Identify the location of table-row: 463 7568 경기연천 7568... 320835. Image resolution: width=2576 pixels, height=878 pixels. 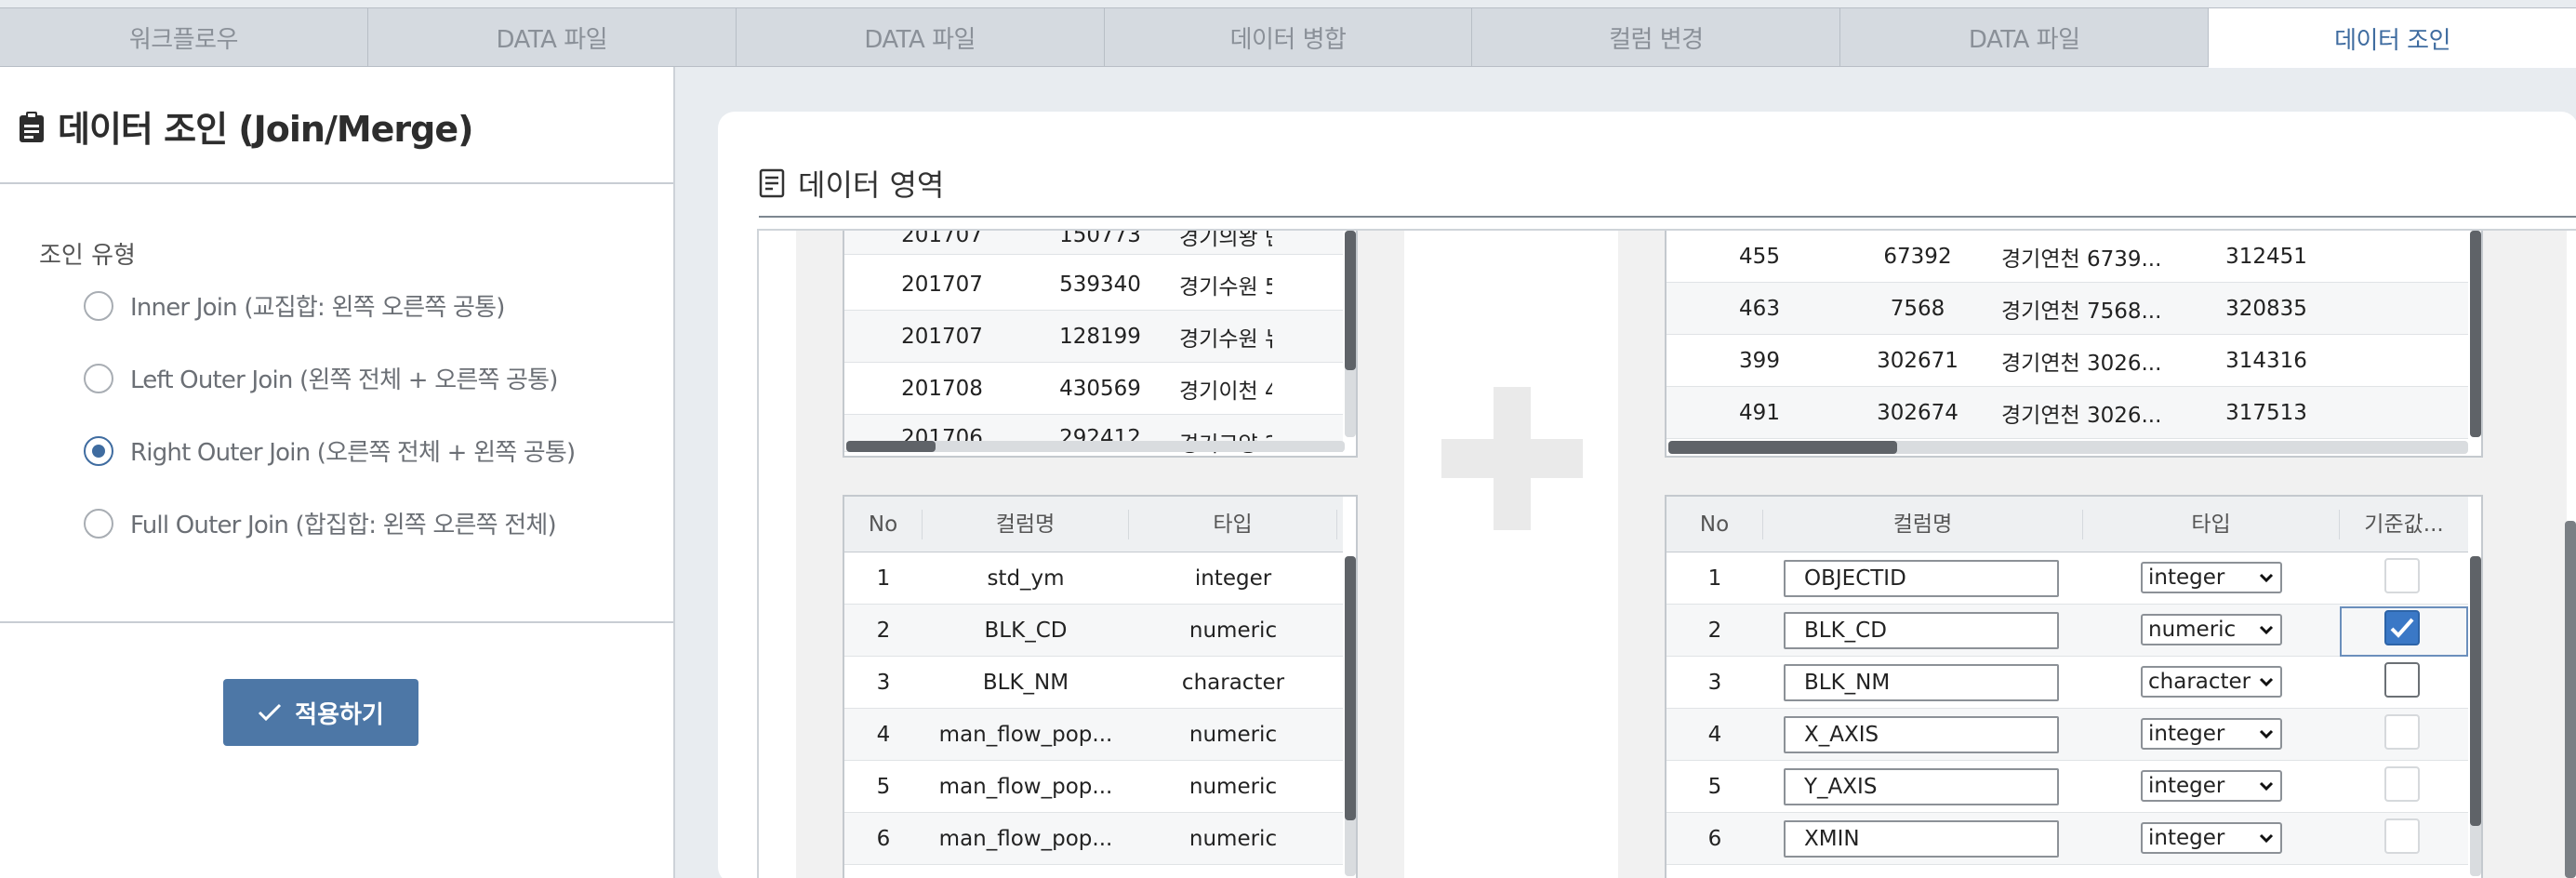
(2067, 309).